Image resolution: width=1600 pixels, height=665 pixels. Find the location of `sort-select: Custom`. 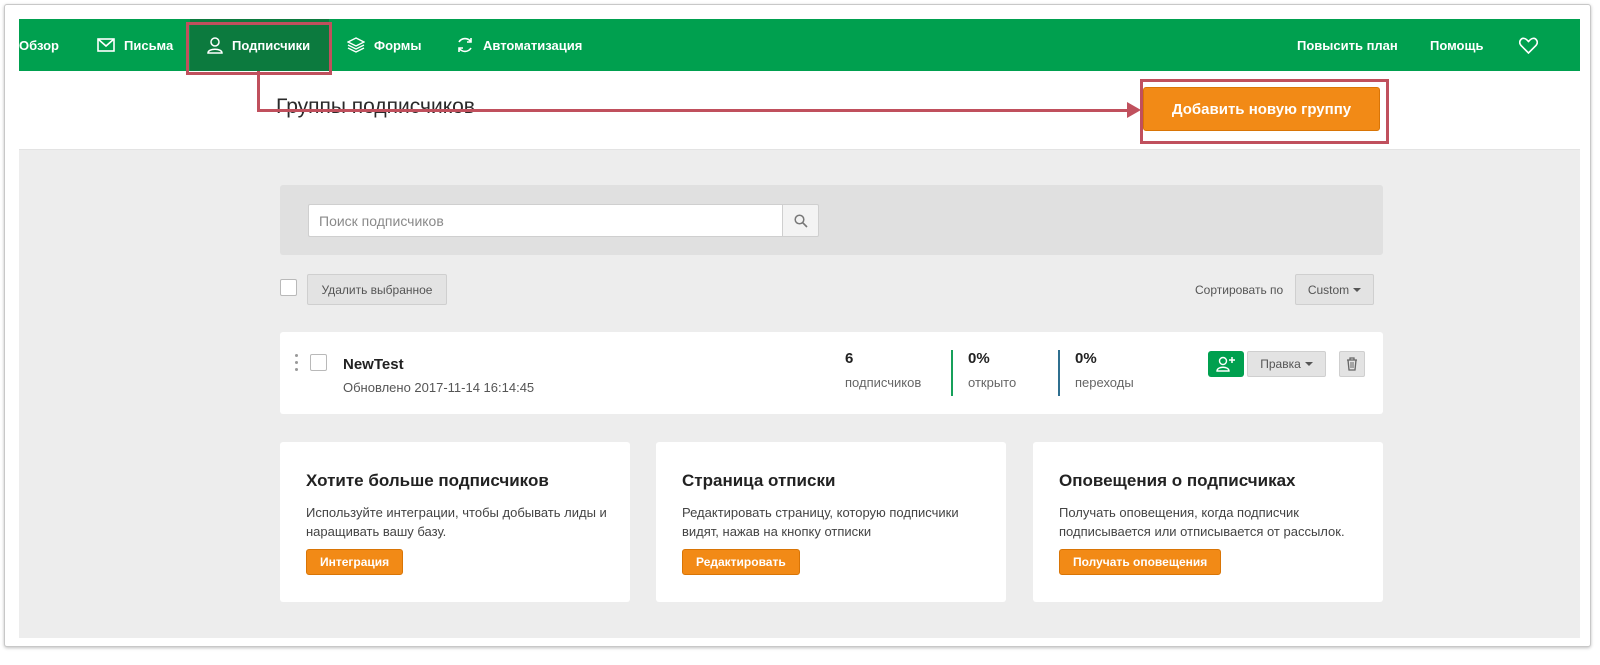

sort-select: Custom is located at coordinates (1334, 289).